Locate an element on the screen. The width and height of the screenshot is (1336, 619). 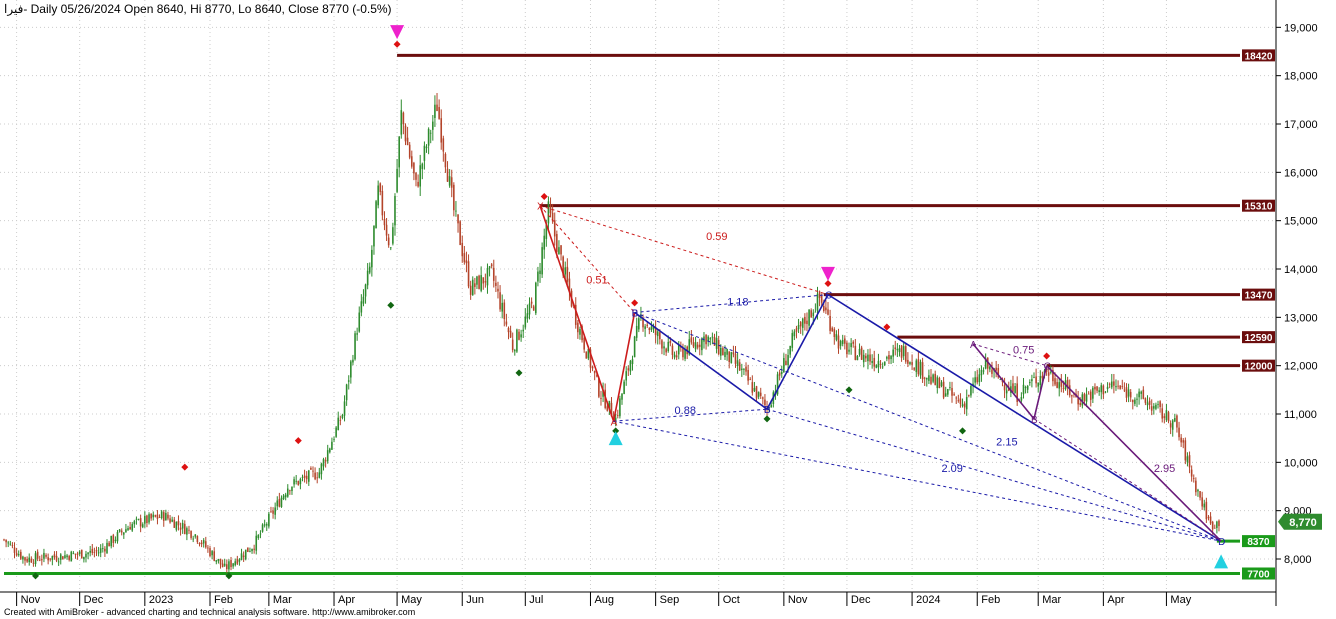
pattern-leg is located at coordinates (577, 313).